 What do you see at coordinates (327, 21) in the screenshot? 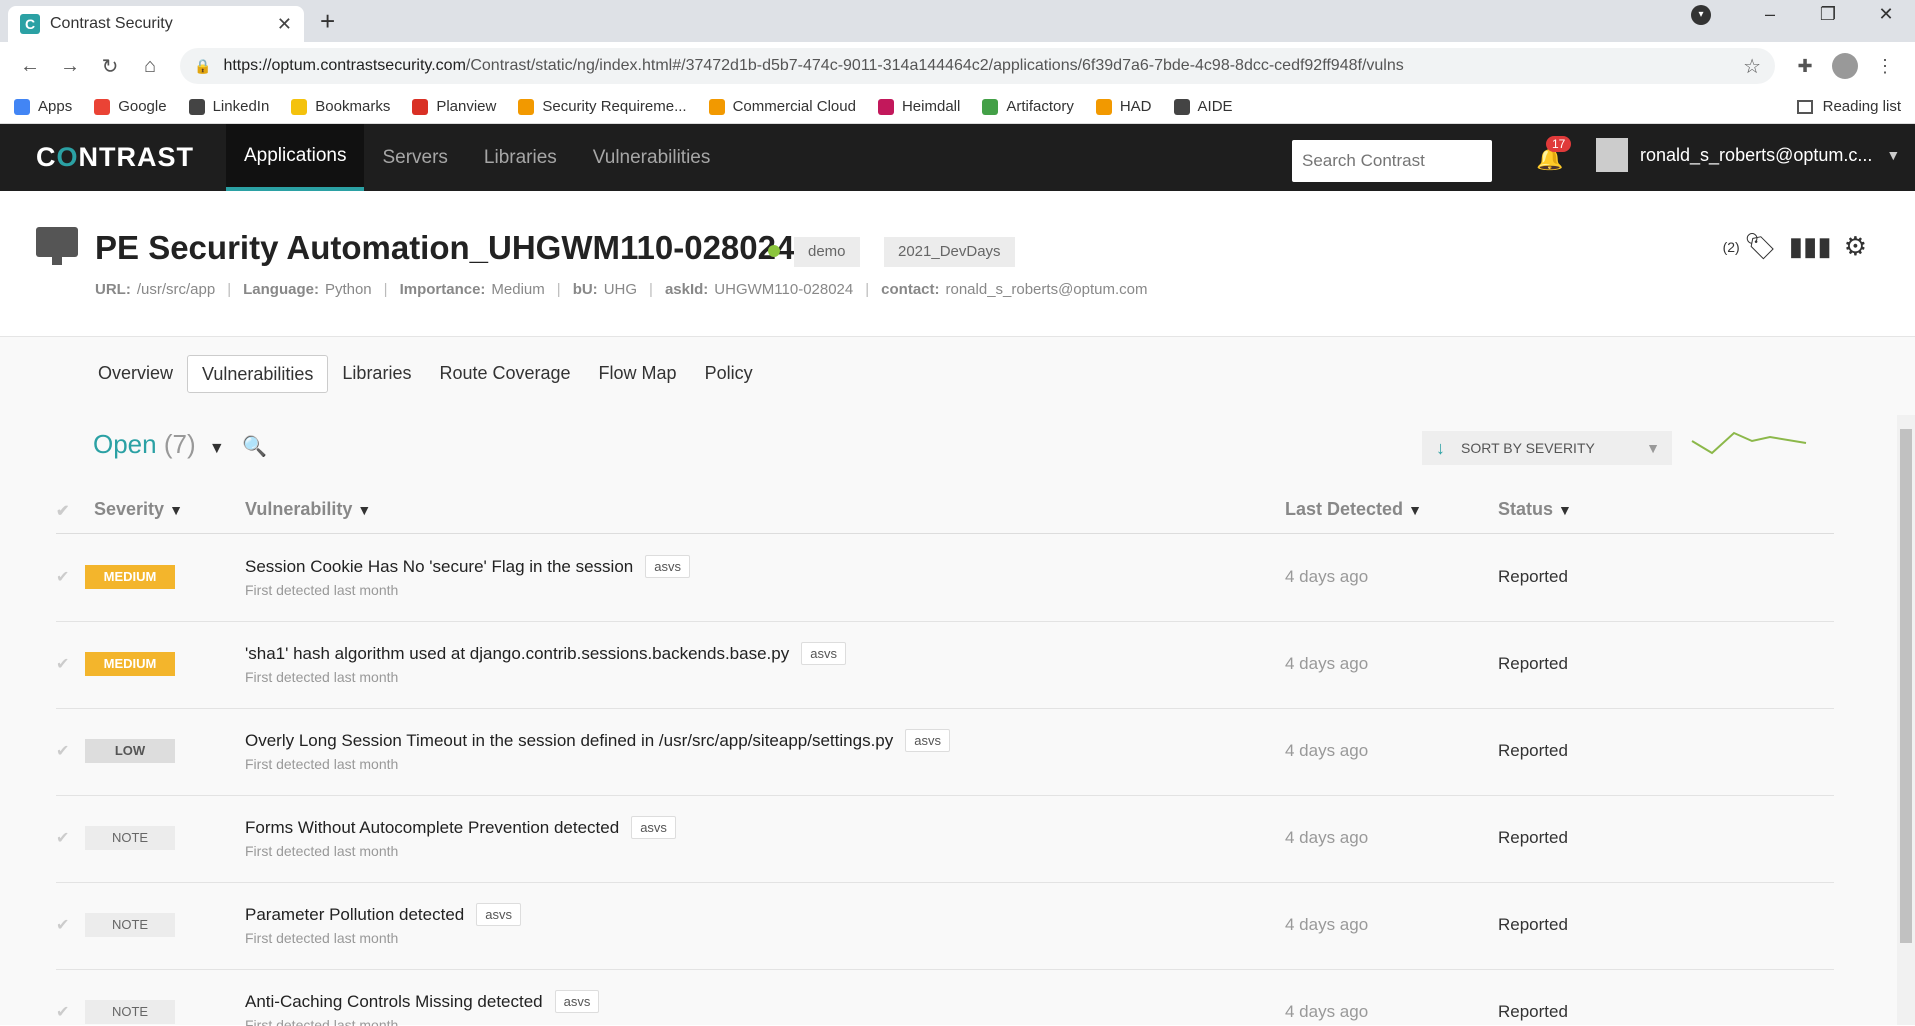
I see `new-tab-icon: +` at bounding box center [327, 21].